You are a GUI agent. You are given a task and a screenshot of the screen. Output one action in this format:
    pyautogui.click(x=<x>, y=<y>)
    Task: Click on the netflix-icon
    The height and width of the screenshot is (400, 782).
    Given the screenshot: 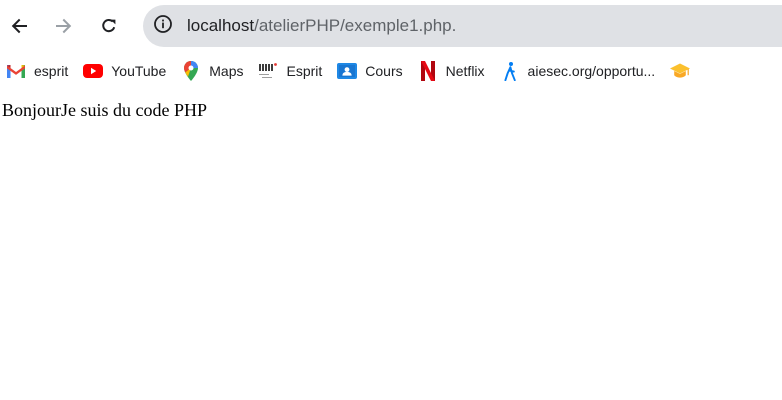 What is the action you would take?
    pyautogui.click(x=428, y=71)
    